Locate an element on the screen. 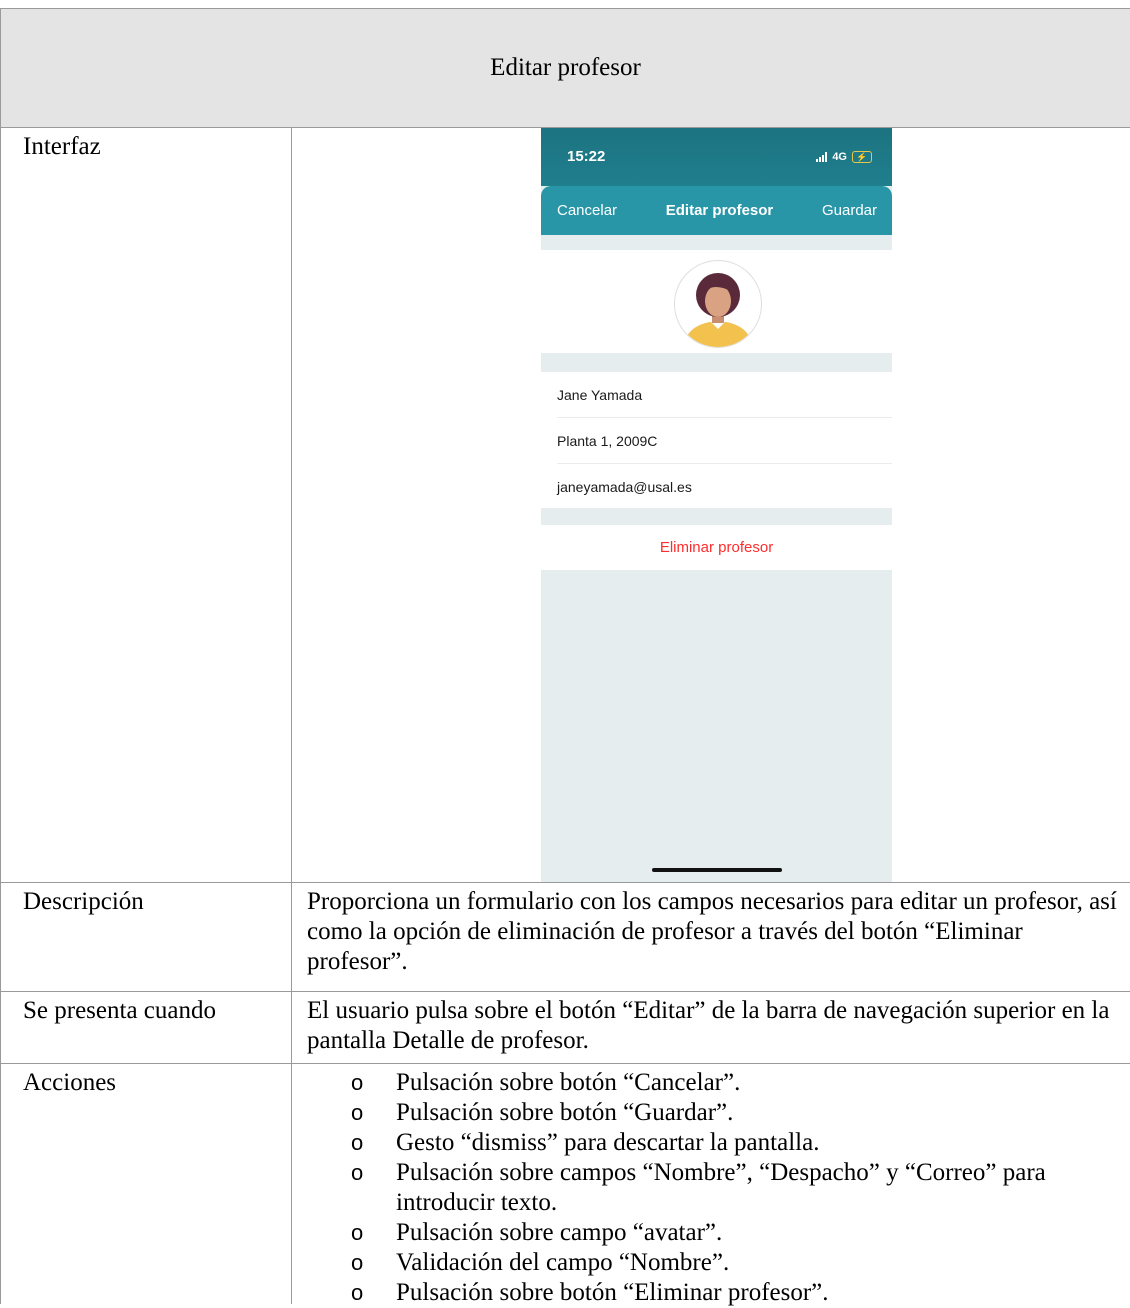  status-bar: 15:22 4G ⚡ is located at coordinates (716, 157).